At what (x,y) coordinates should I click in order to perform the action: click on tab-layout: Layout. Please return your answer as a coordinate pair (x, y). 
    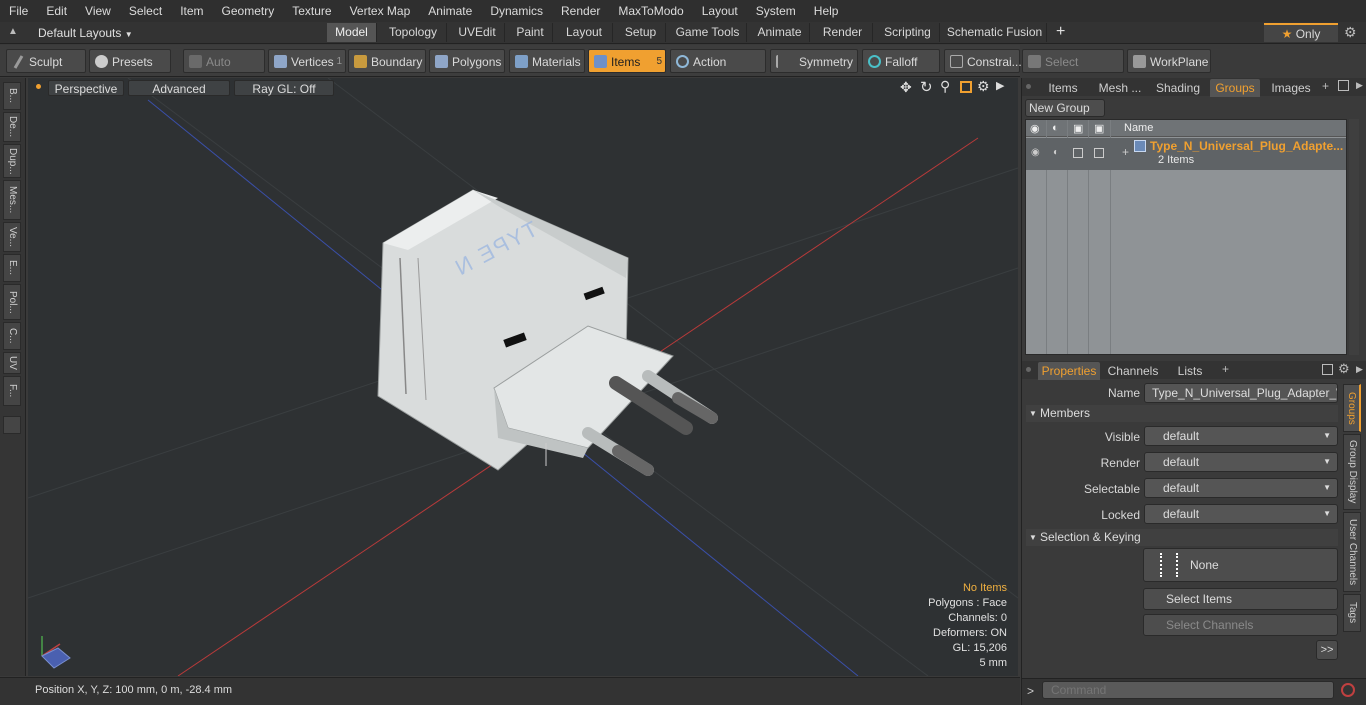
    Looking at the image, I should click on (584, 32).